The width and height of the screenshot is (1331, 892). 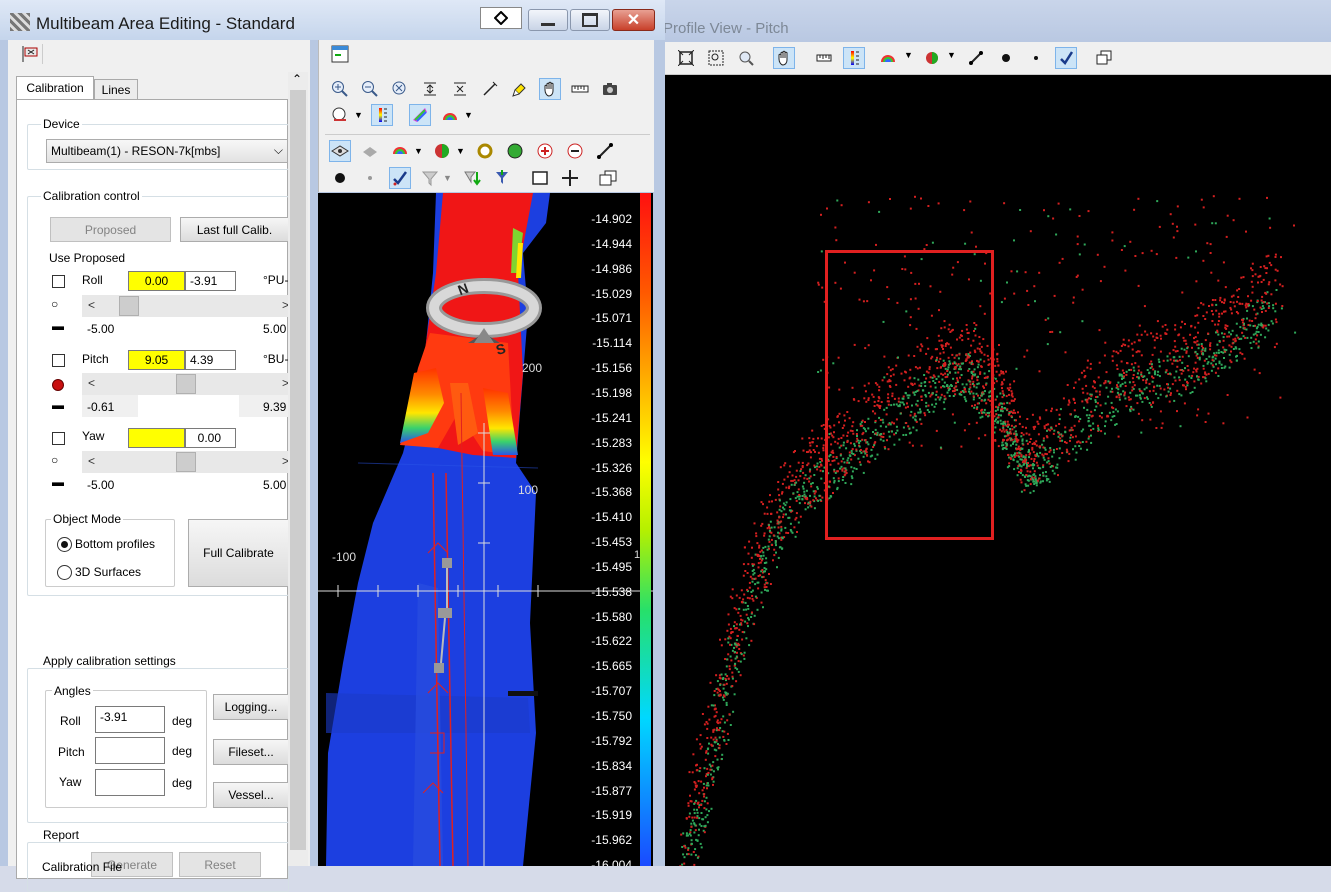 What do you see at coordinates (297, 79) in the screenshot?
I see `scroll-up-arrow-icon: ⌃` at bounding box center [297, 79].